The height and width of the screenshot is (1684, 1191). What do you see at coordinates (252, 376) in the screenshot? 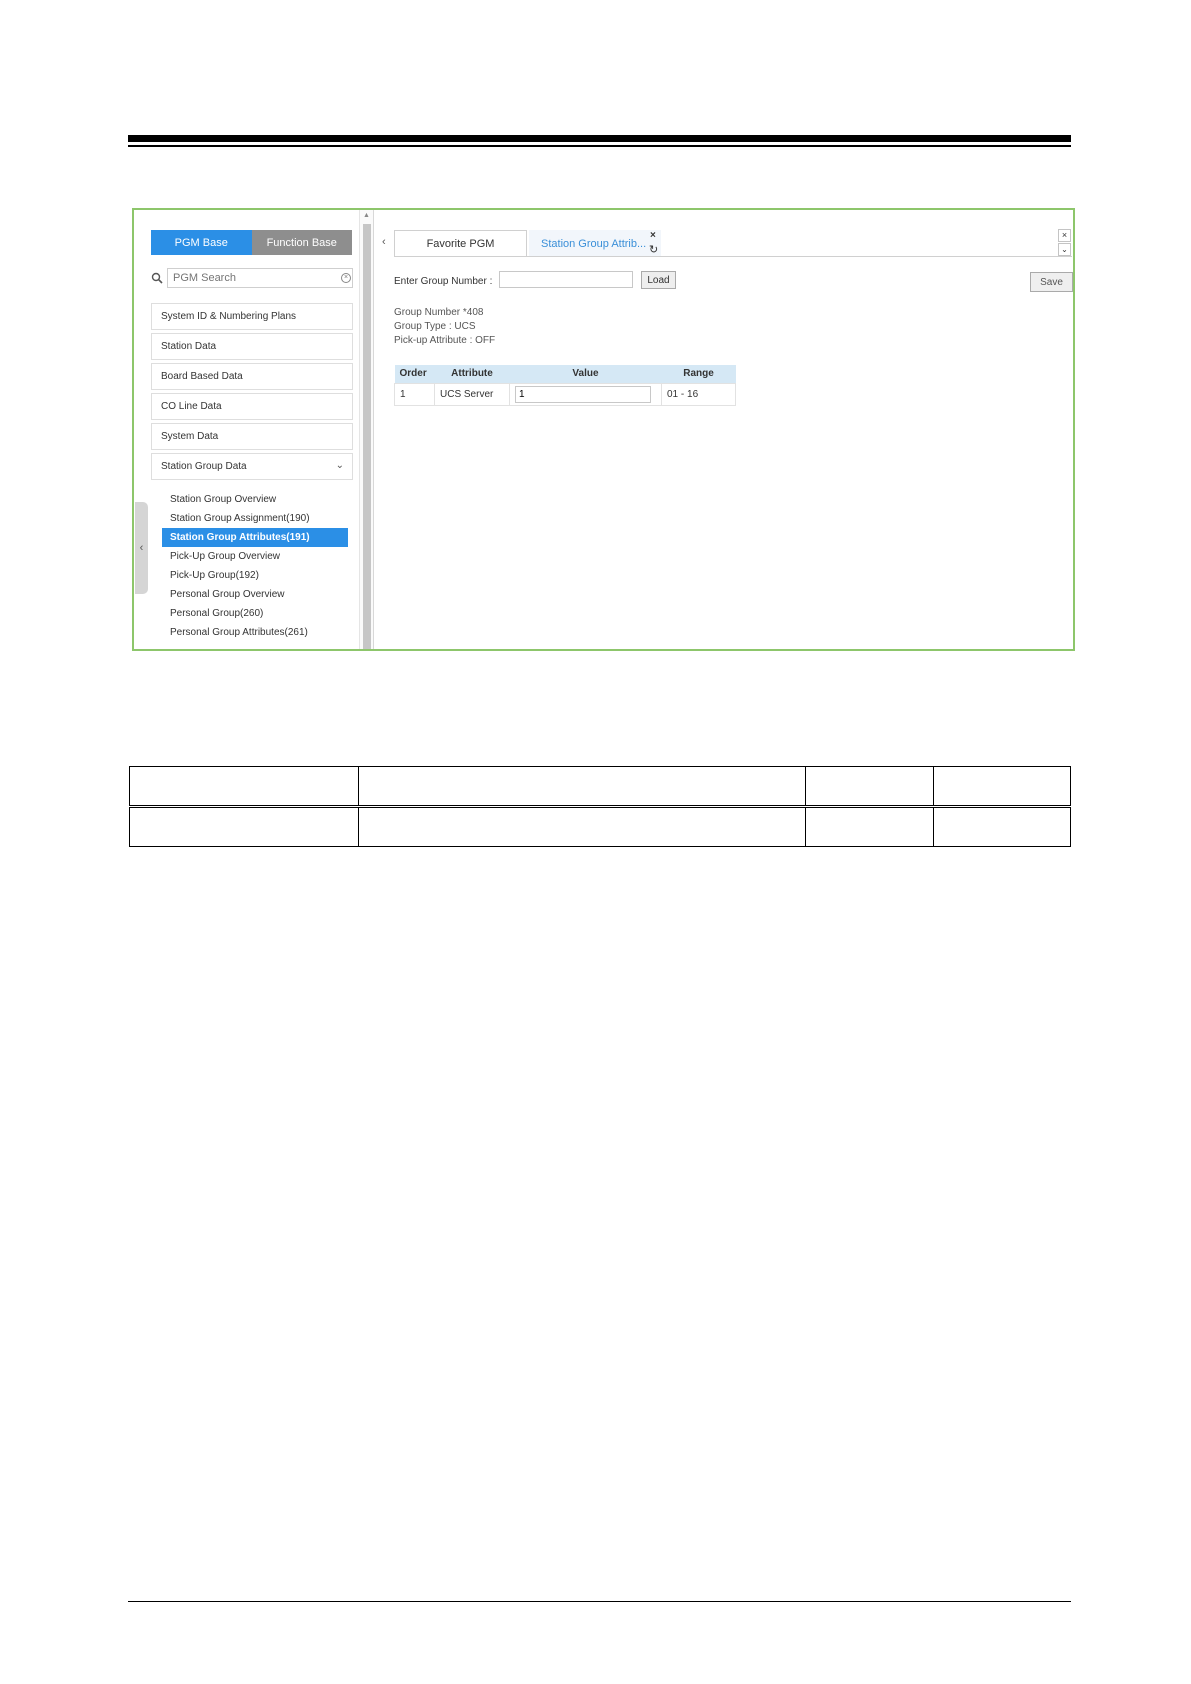
I see `menu-item-board-based-data: Board Based Data` at bounding box center [252, 376].